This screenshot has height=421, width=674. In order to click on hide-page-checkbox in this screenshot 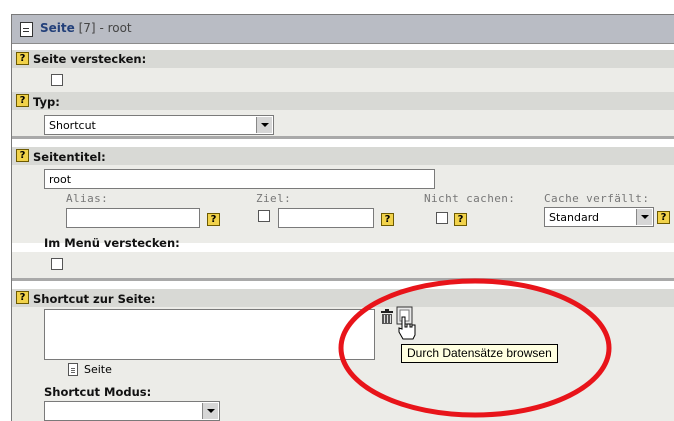, I will do `click(57, 80)`.